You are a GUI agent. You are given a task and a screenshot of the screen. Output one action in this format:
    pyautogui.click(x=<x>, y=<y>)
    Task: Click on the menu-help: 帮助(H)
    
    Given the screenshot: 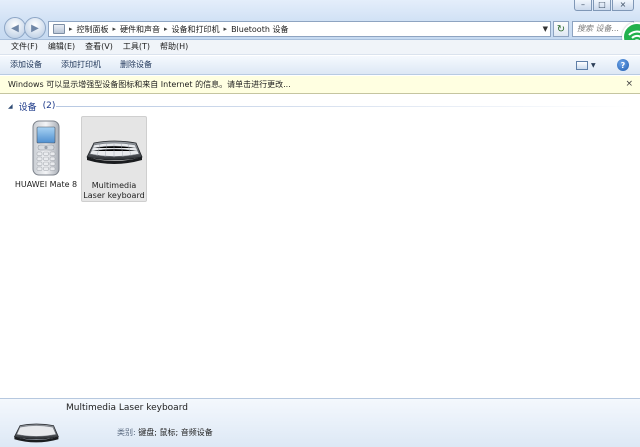 What is the action you would take?
    pyautogui.click(x=174, y=47)
    